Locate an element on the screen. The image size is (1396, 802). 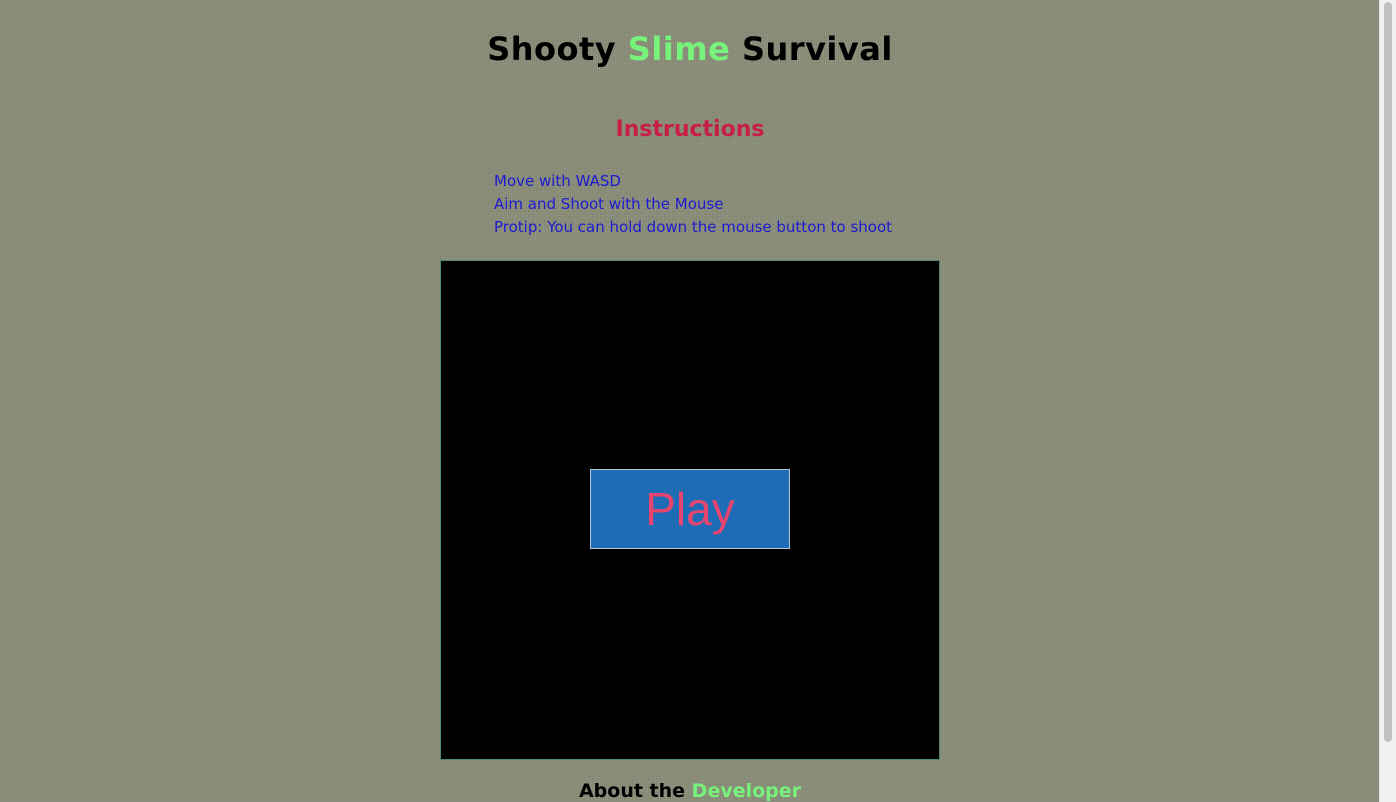
vertical-scrollbar is located at coordinates (1387, 401).